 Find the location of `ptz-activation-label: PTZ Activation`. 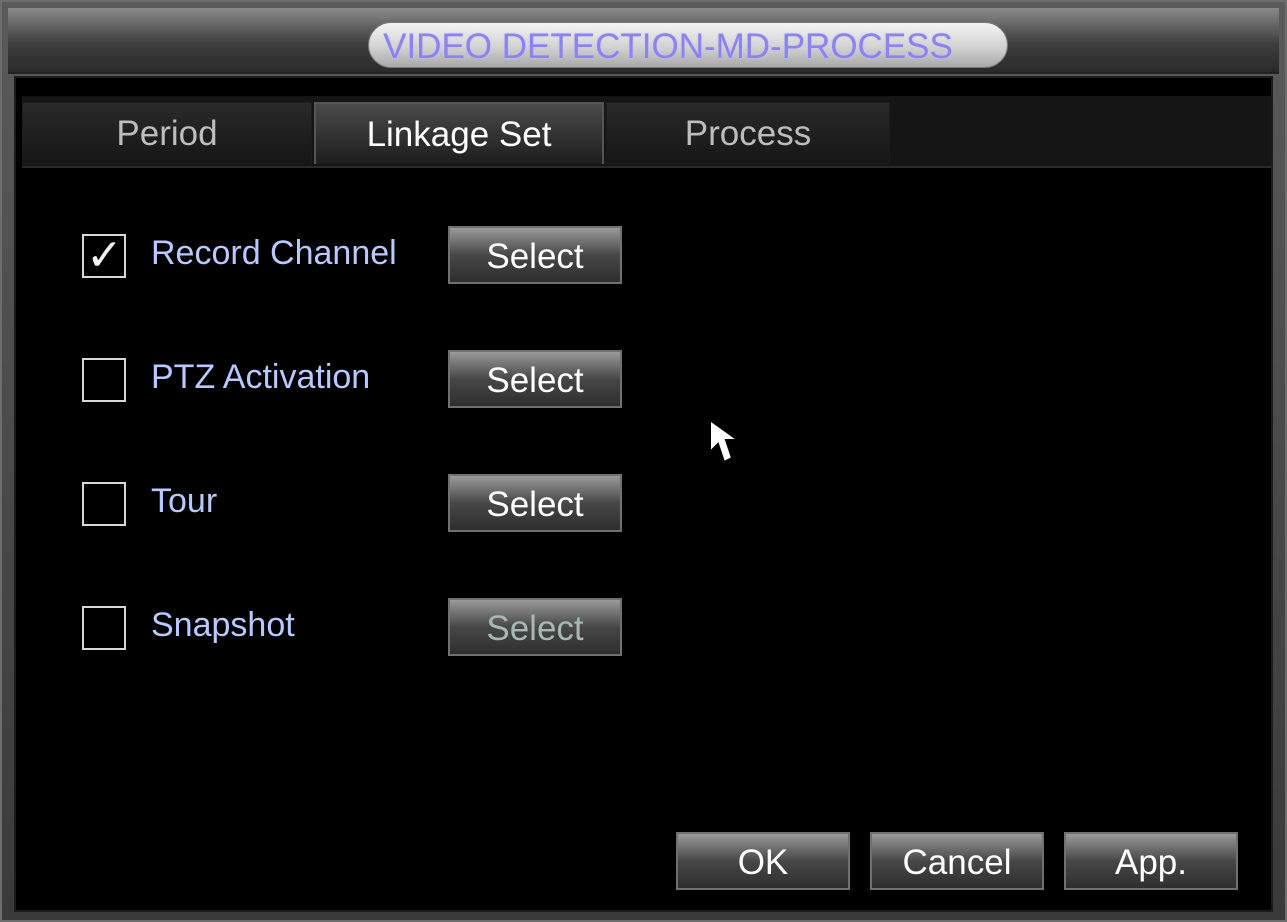

ptz-activation-label: PTZ Activation is located at coordinates (261, 377).